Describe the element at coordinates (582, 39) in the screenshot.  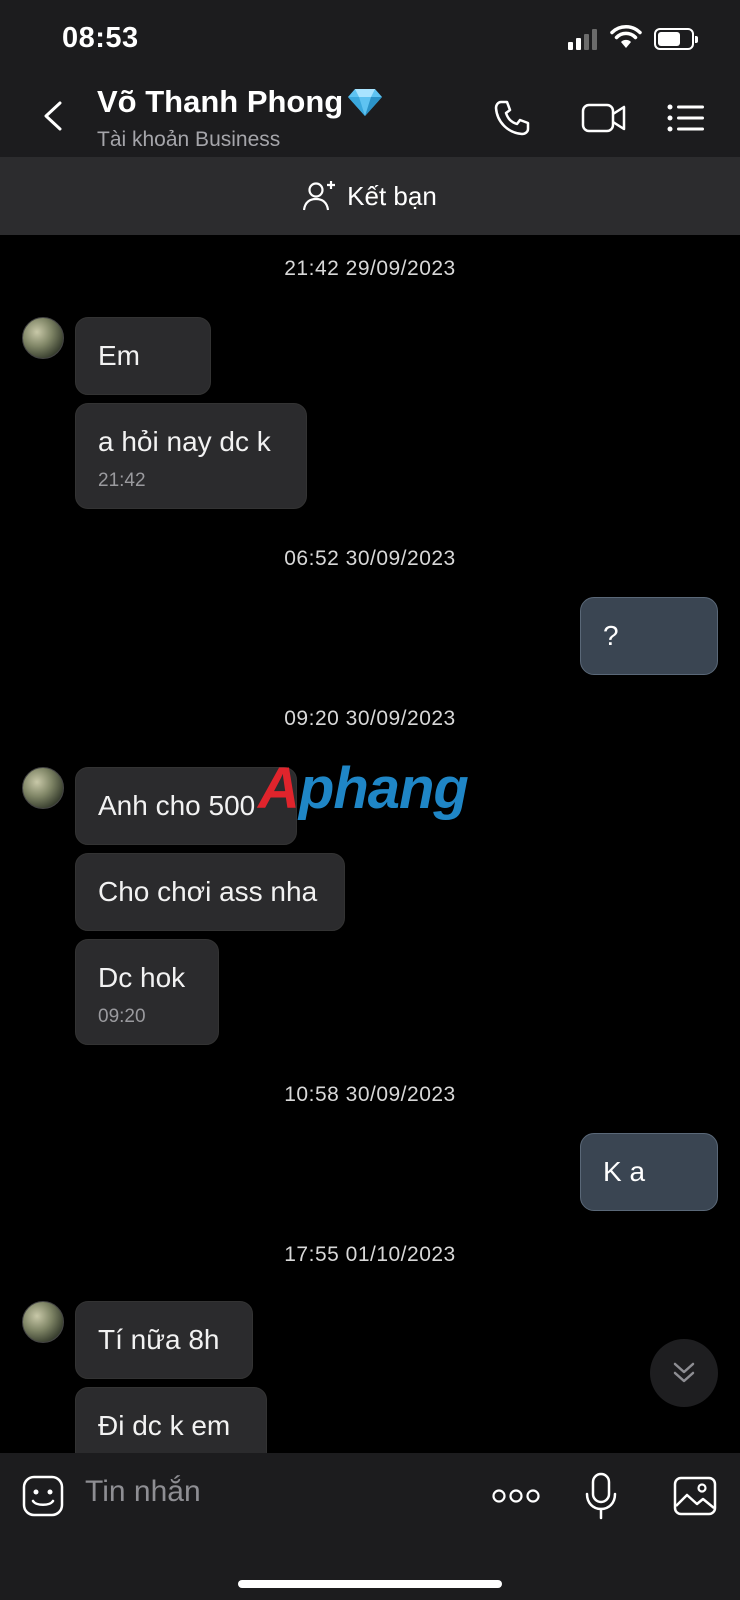
I see `signal-icon` at that location.